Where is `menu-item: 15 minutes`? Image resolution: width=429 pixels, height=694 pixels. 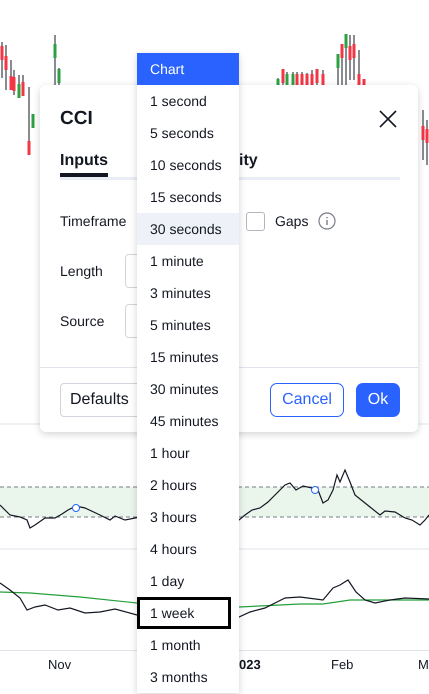
menu-item: 15 minutes is located at coordinates (188, 357).